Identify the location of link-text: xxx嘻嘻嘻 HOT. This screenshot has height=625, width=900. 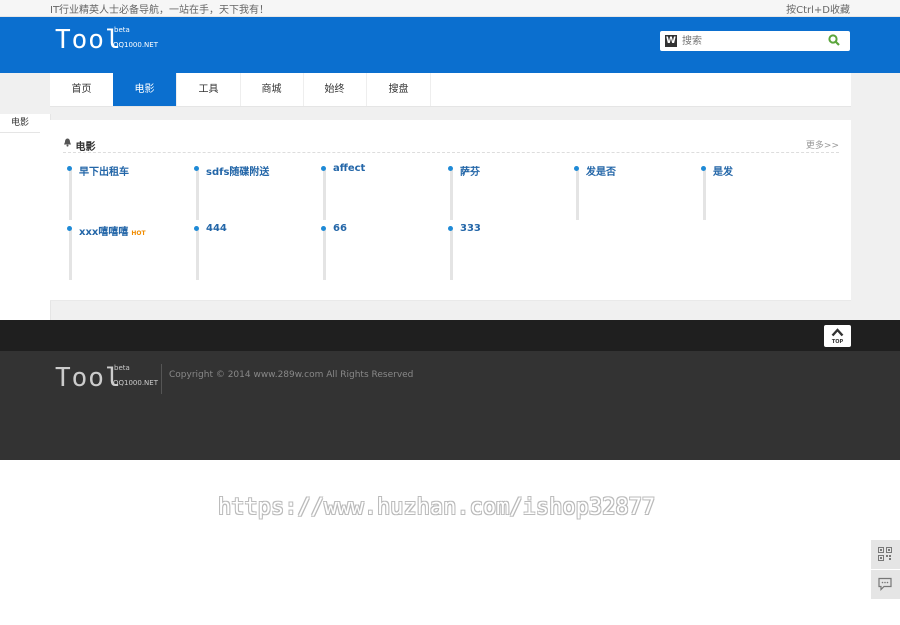
(112, 230).